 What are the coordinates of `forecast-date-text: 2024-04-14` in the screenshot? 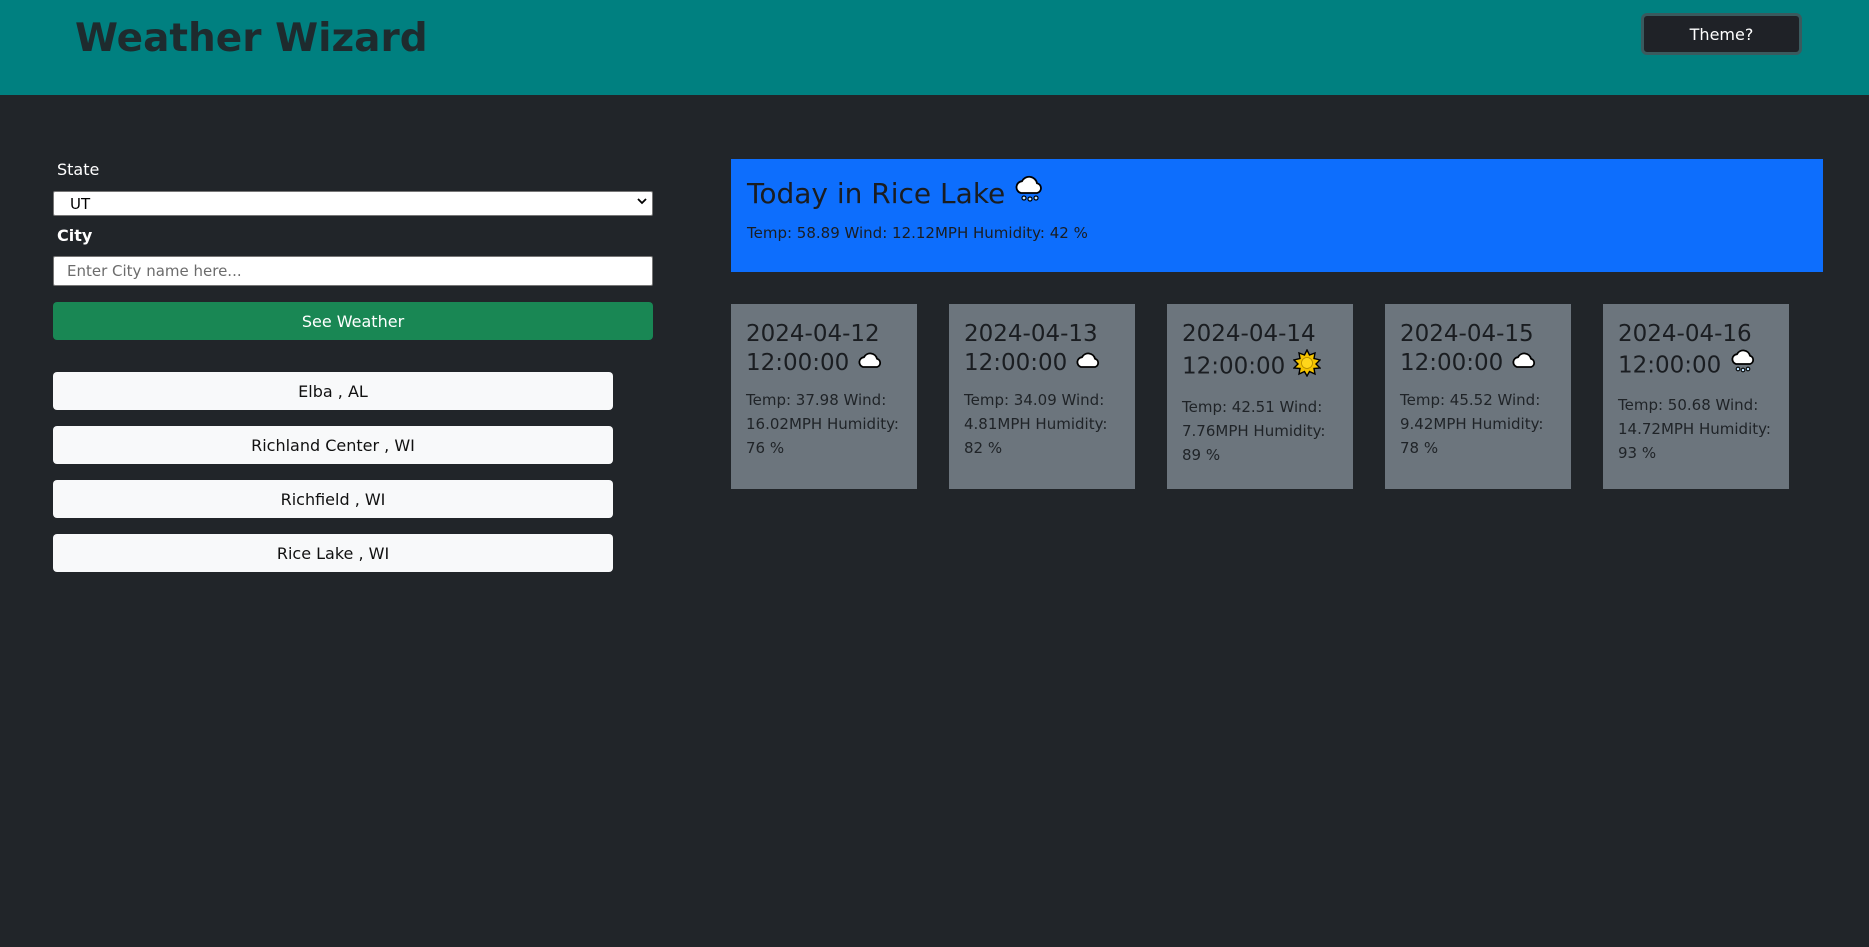 It's located at (1249, 334).